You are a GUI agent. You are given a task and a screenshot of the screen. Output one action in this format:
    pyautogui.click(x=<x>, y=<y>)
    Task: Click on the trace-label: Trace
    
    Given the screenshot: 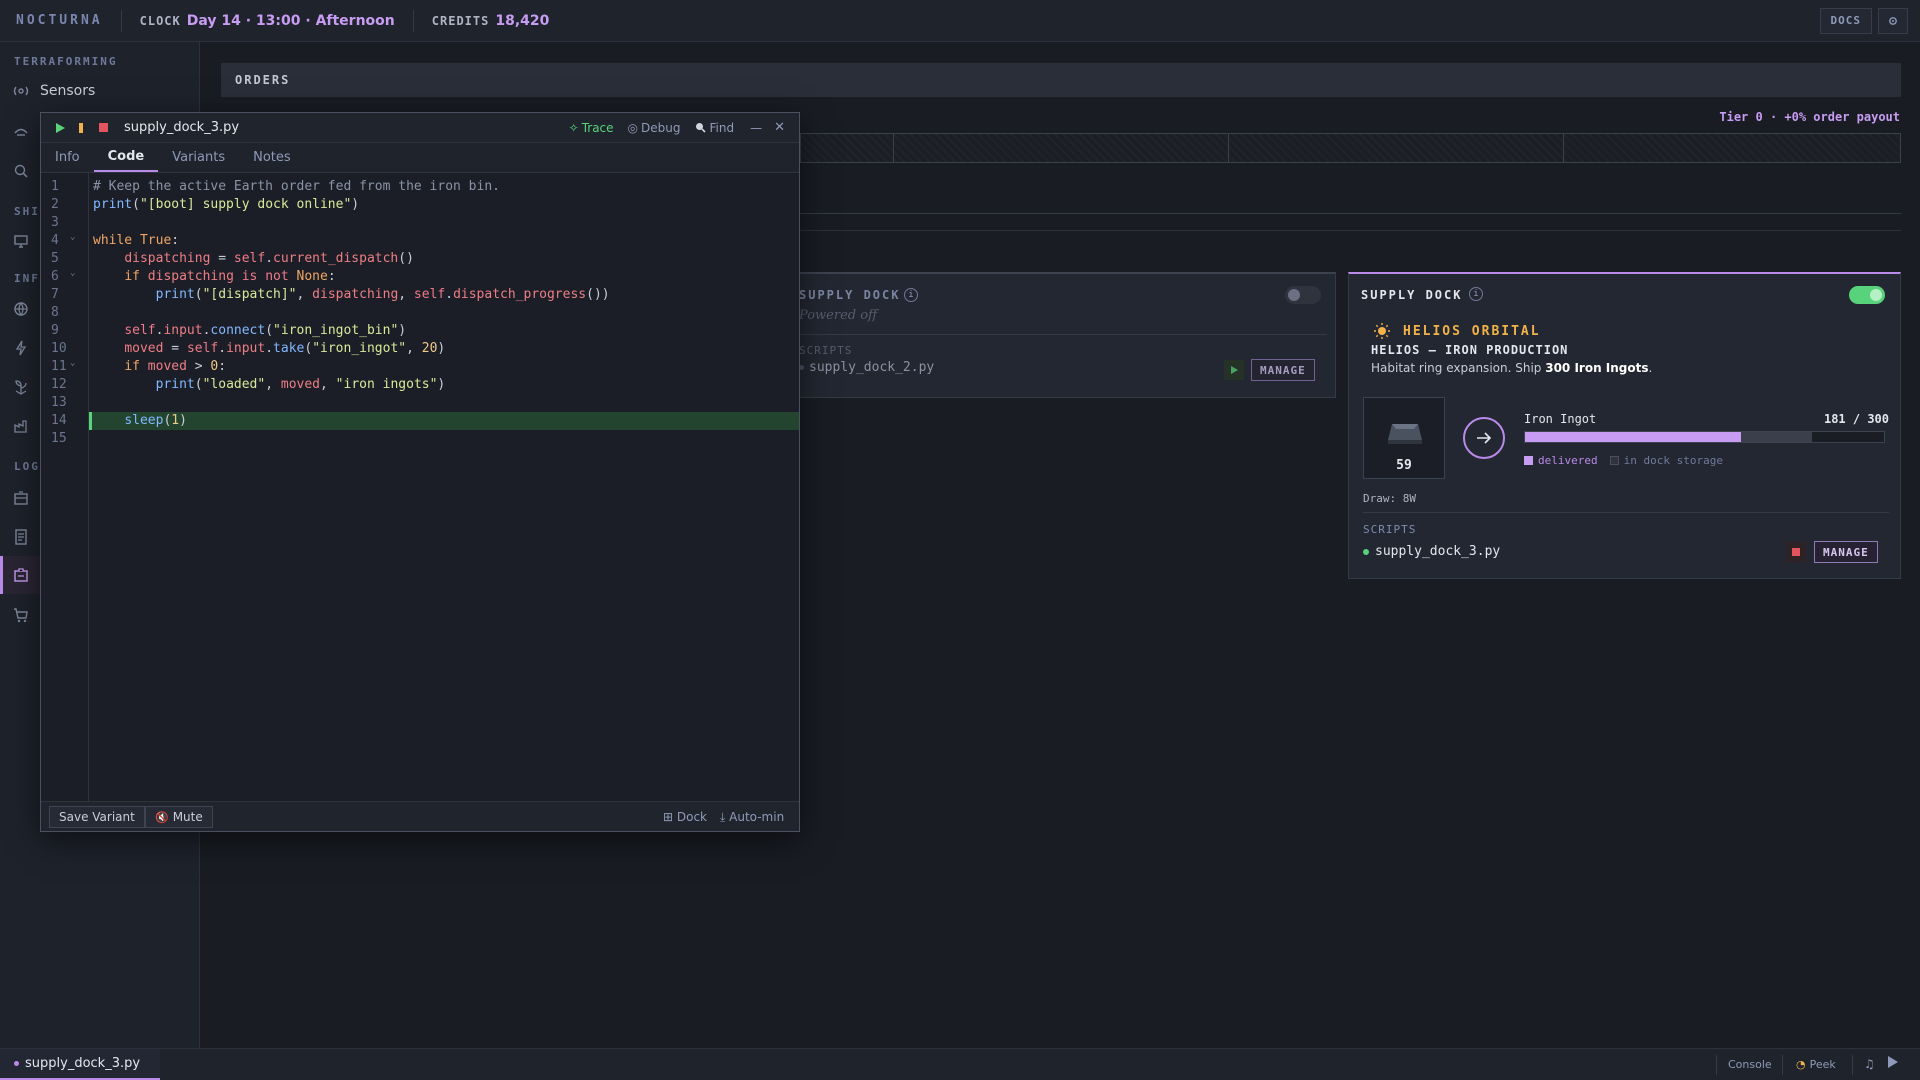 What is the action you would take?
    pyautogui.click(x=597, y=127)
    